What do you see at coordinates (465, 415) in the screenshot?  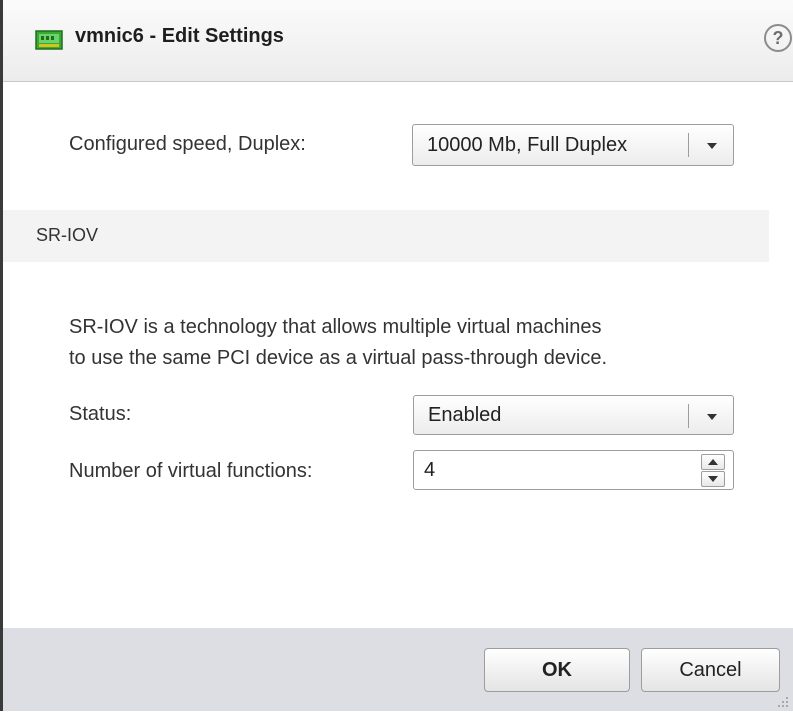 I see `status-value: Enabled` at bounding box center [465, 415].